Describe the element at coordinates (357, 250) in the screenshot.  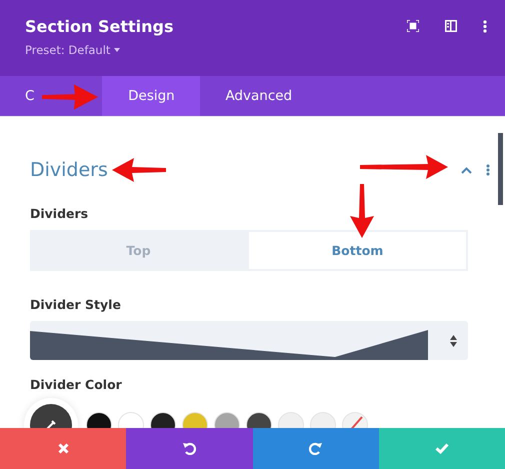
I see `toggle-option: Bottom` at that location.